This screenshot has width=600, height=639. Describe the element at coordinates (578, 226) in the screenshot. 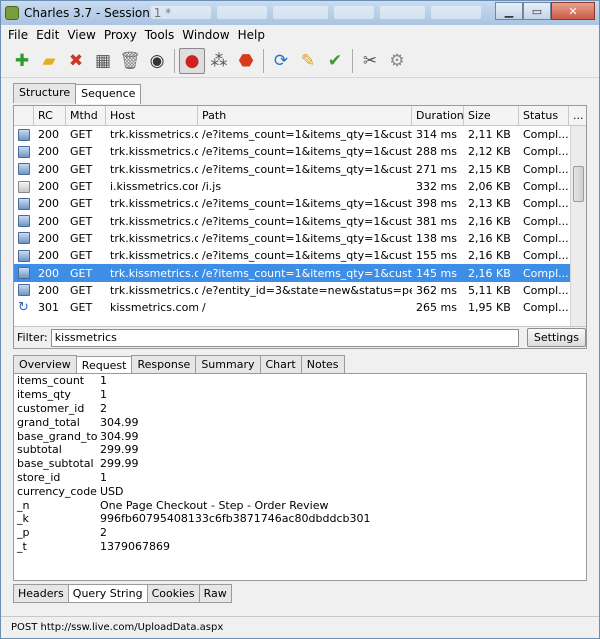

I see `vertical-scrollbar` at that location.